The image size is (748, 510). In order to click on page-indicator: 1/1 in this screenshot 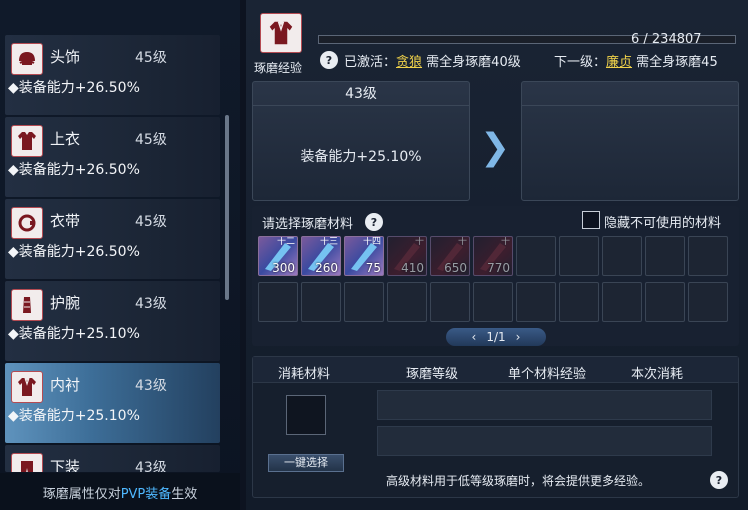, I will do `click(496, 337)`.